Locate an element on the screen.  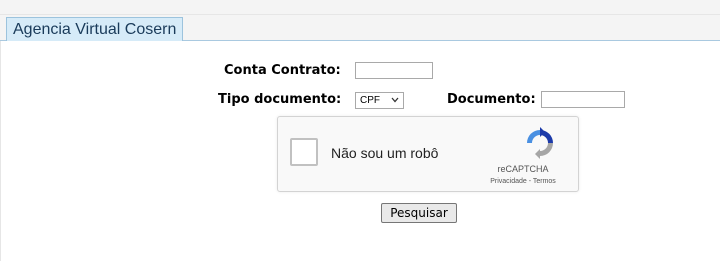
captcha-checkbox-label: Não sou um robô is located at coordinates (385, 153).